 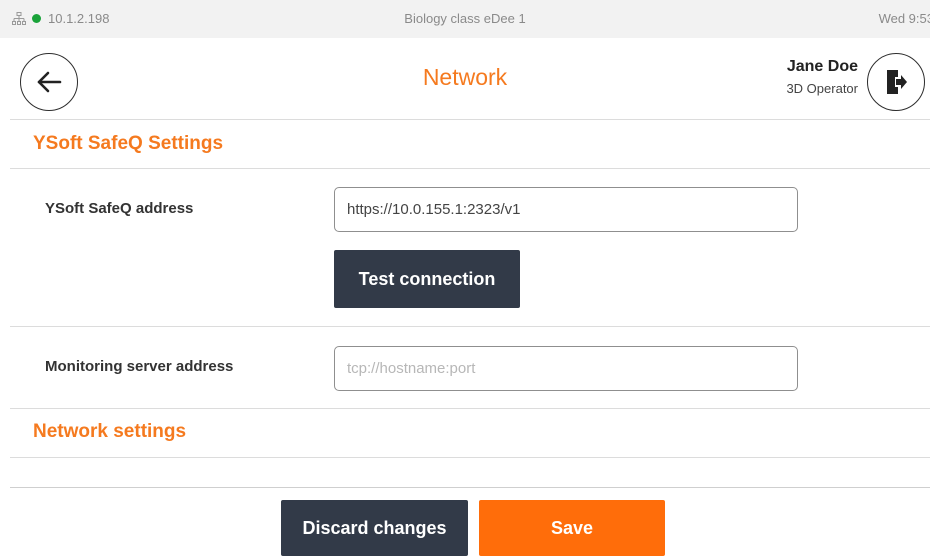 I want to click on test-connection-button: Test connection, so click(x=427, y=279).